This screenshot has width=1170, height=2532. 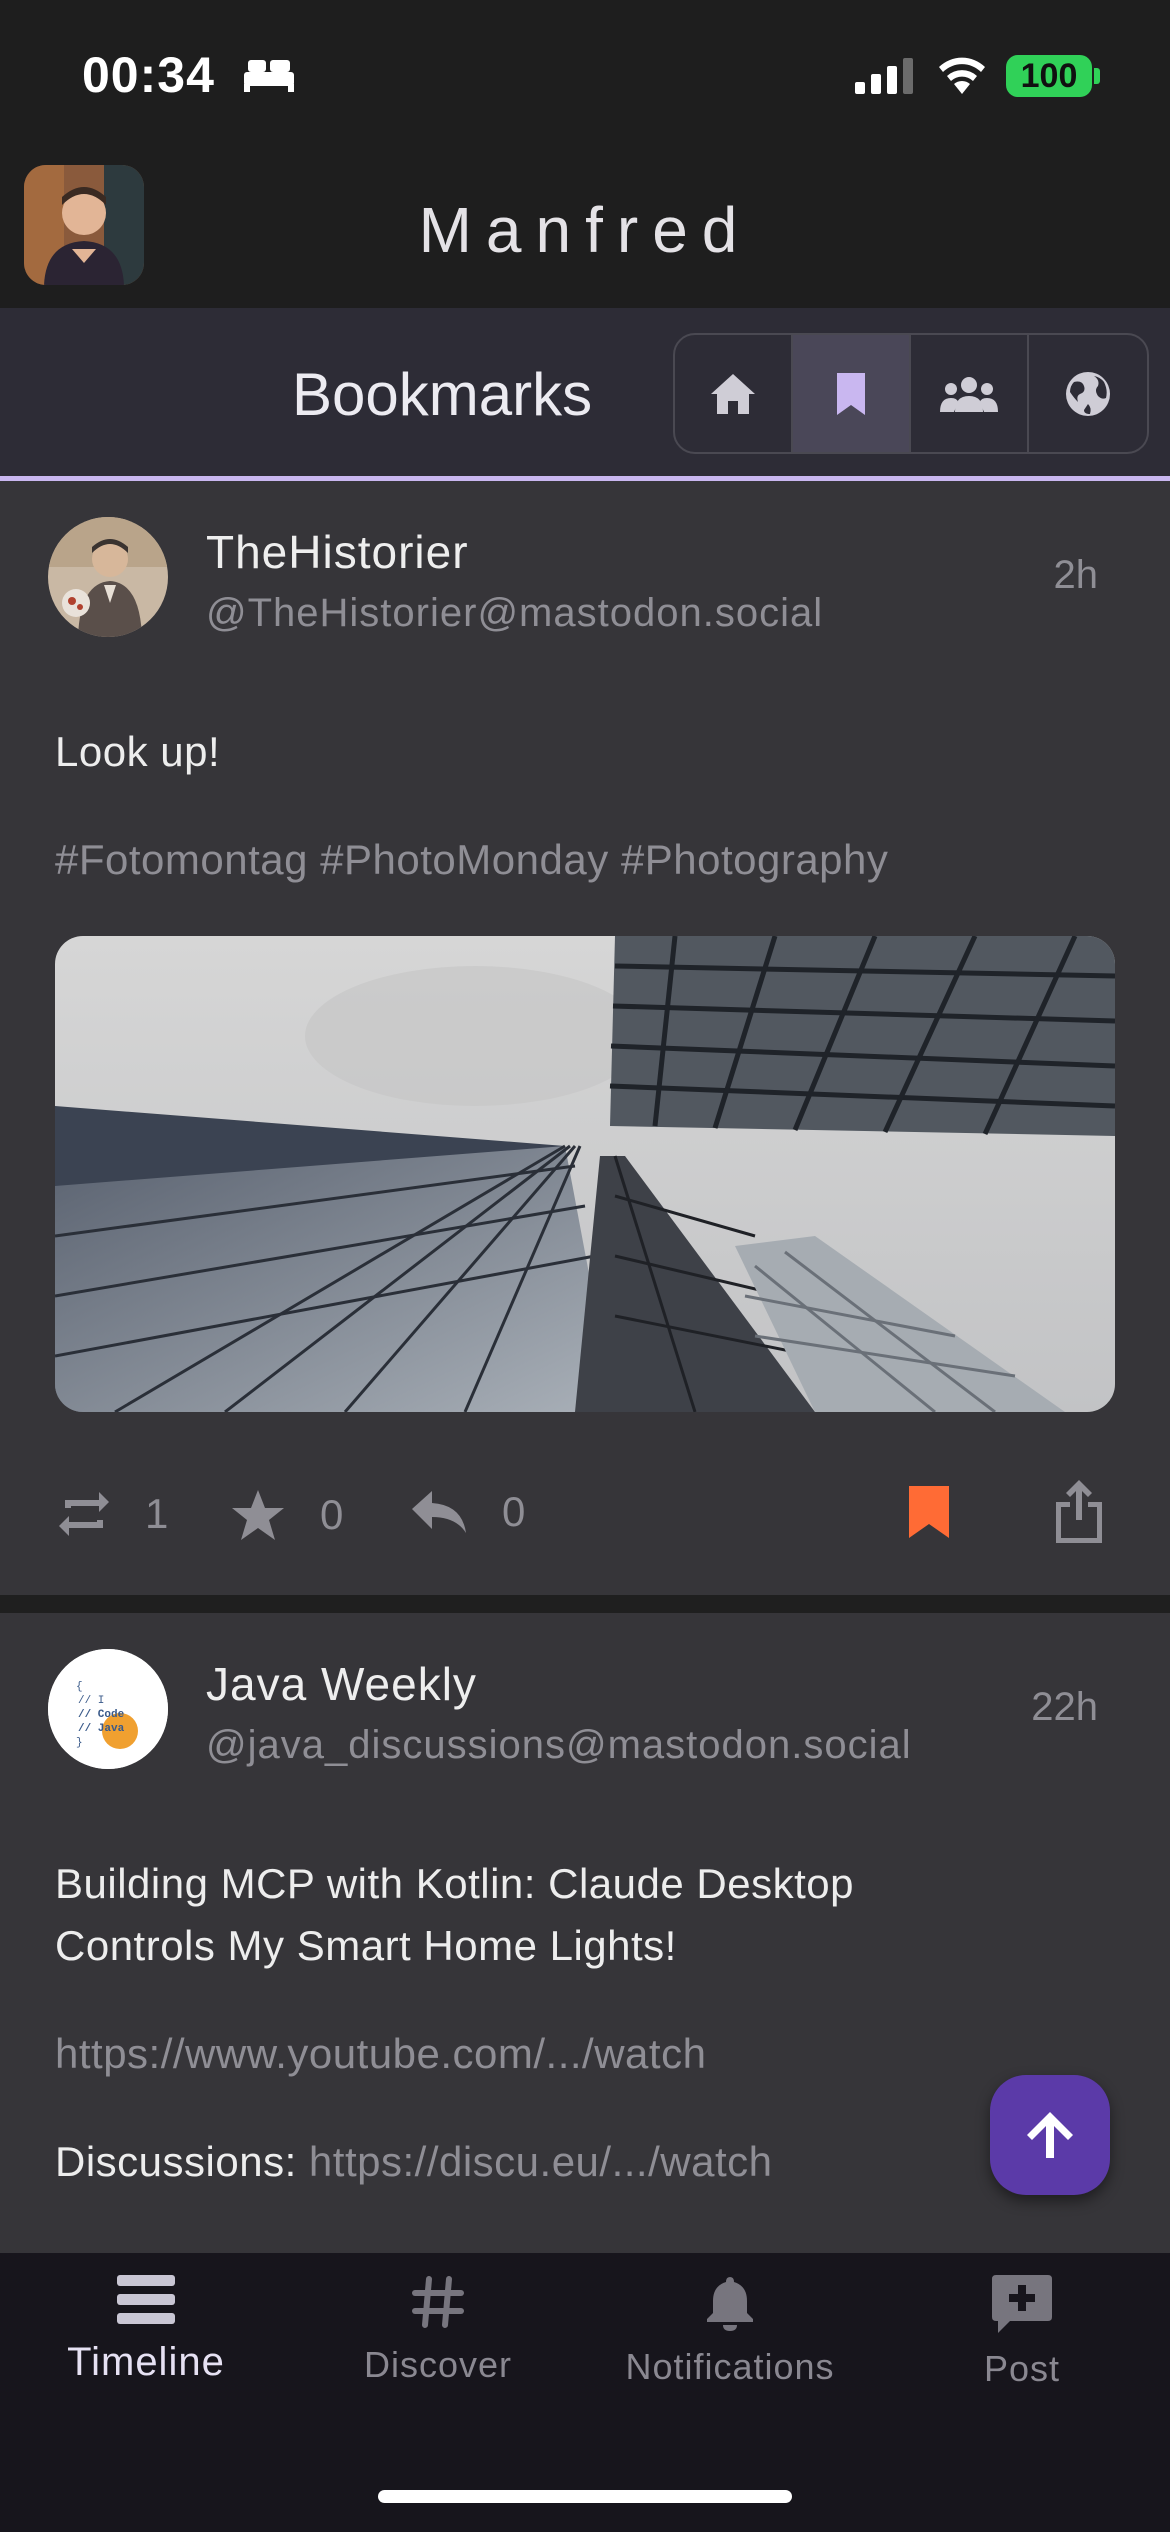 What do you see at coordinates (1022, 2304) in the screenshot?
I see `new-post-icon` at bounding box center [1022, 2304].